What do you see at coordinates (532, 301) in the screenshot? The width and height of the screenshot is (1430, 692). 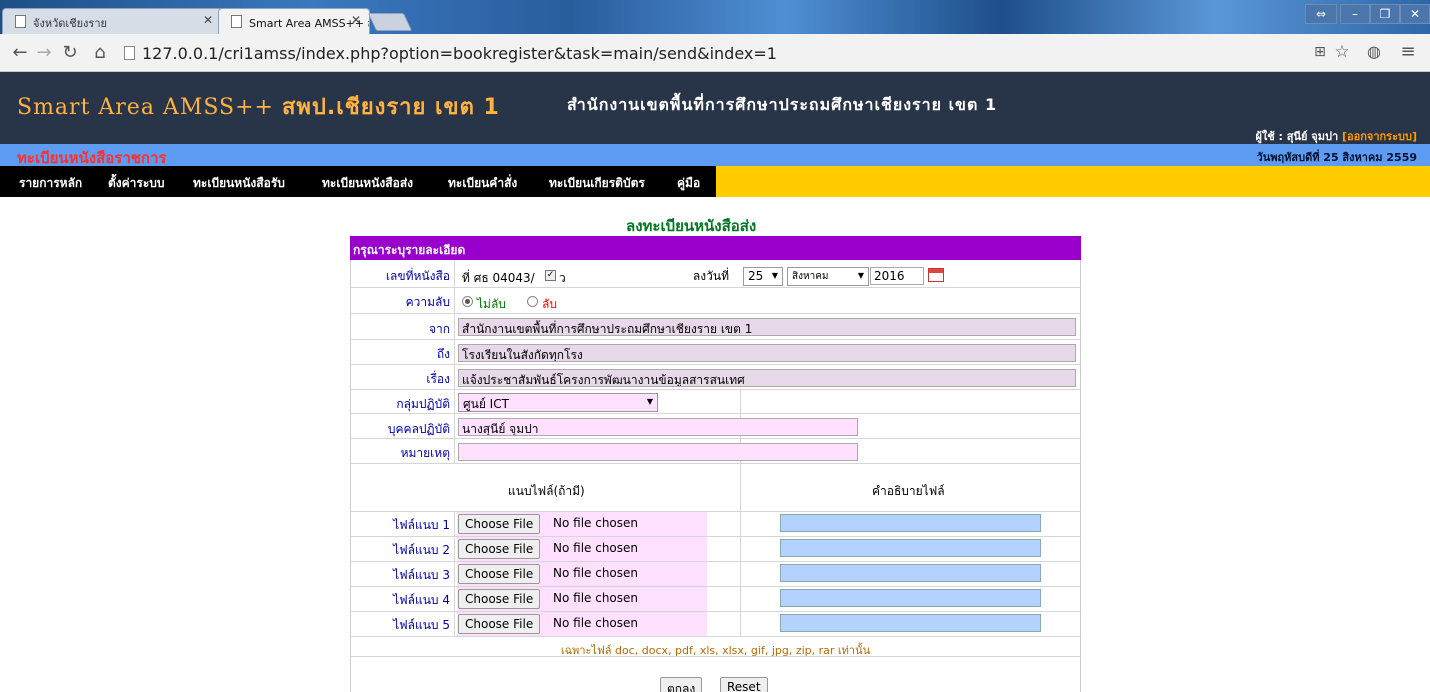 I see `secret-yes-radio` at bounding box center [532, 301].